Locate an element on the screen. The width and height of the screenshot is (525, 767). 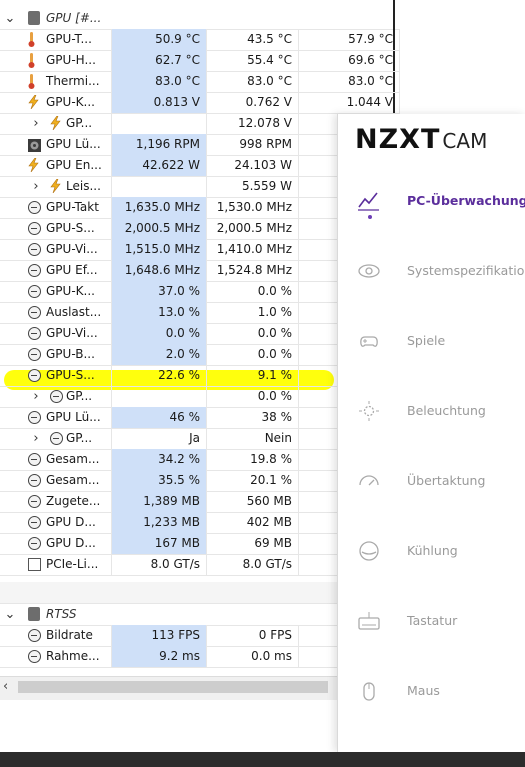
keyboard-icon is located at coordinates (369, 621).